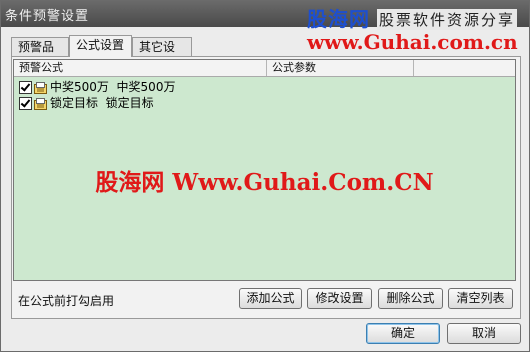  Describe the element at coordinates (403, 333) in the screenshot. I see `ok-button: 确定` at that location.